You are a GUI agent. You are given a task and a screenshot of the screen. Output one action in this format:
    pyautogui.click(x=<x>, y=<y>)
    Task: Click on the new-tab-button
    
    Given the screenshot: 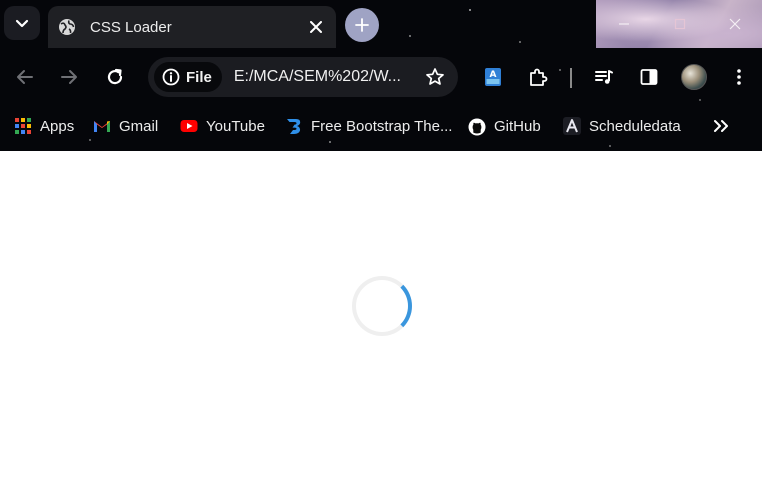 What is the action you would take?
    pyautogui.click(x=362, y=25)
    